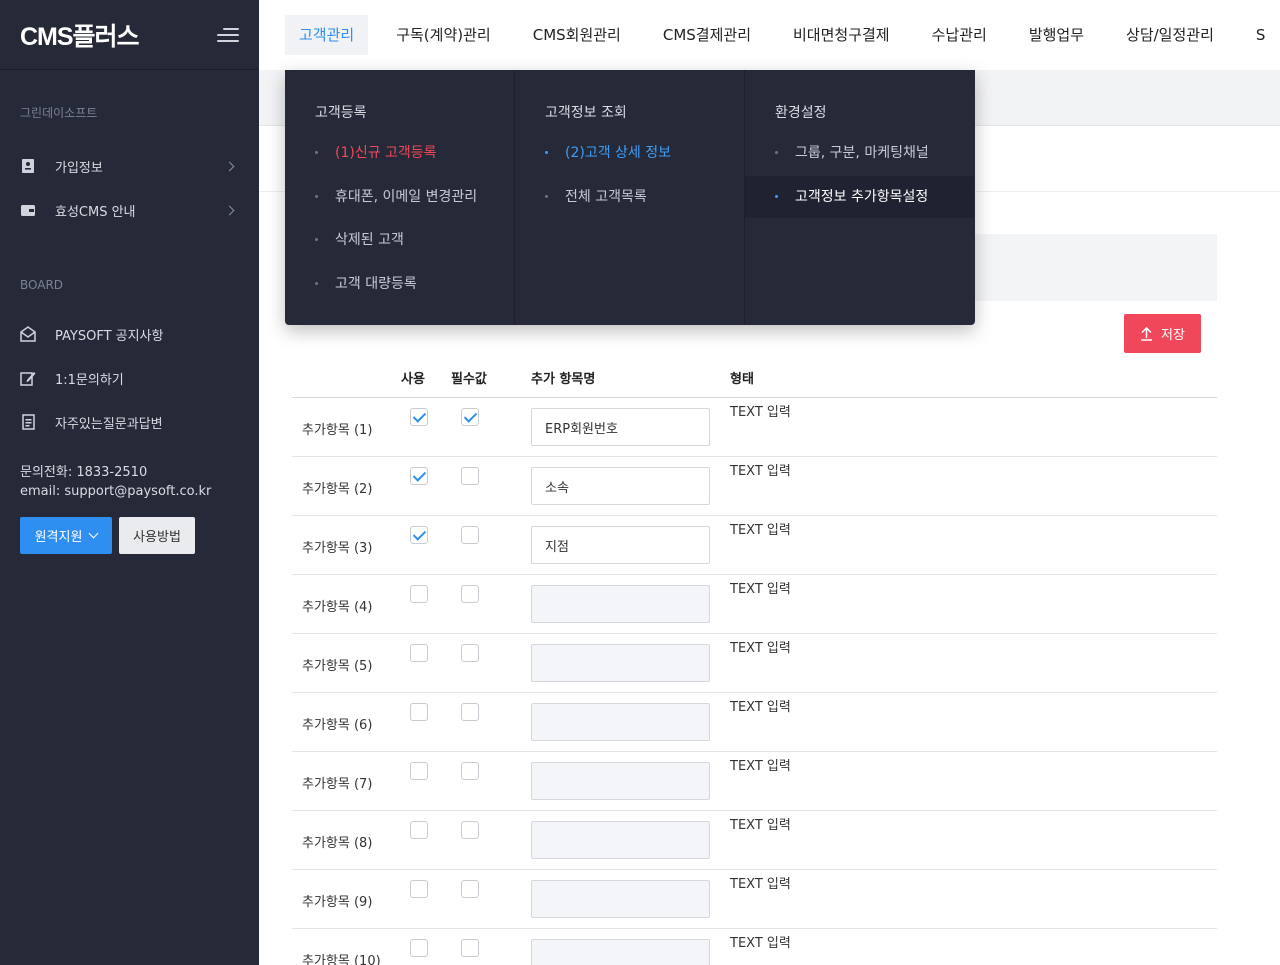 This screenshot has width=1280, height=965. What do you see at coordinates (1173, 335) in the screenshot?
I see `save-label: 저장` at bounding box center [1173, 335].